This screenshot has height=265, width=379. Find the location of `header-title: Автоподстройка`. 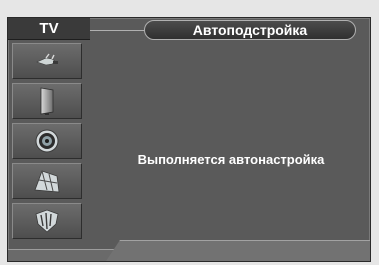

header-title: Автоподстройка is located at coordinates (250, 30).